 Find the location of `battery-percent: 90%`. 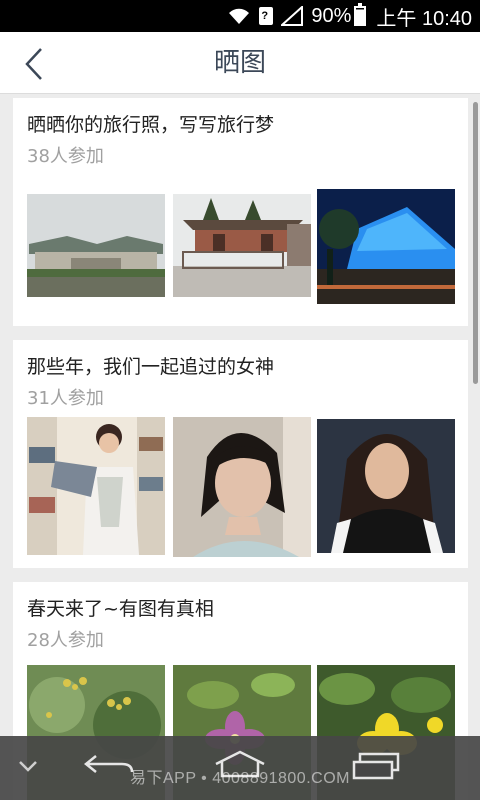

battery-percent: 90% is located at coordinates (331, 15).